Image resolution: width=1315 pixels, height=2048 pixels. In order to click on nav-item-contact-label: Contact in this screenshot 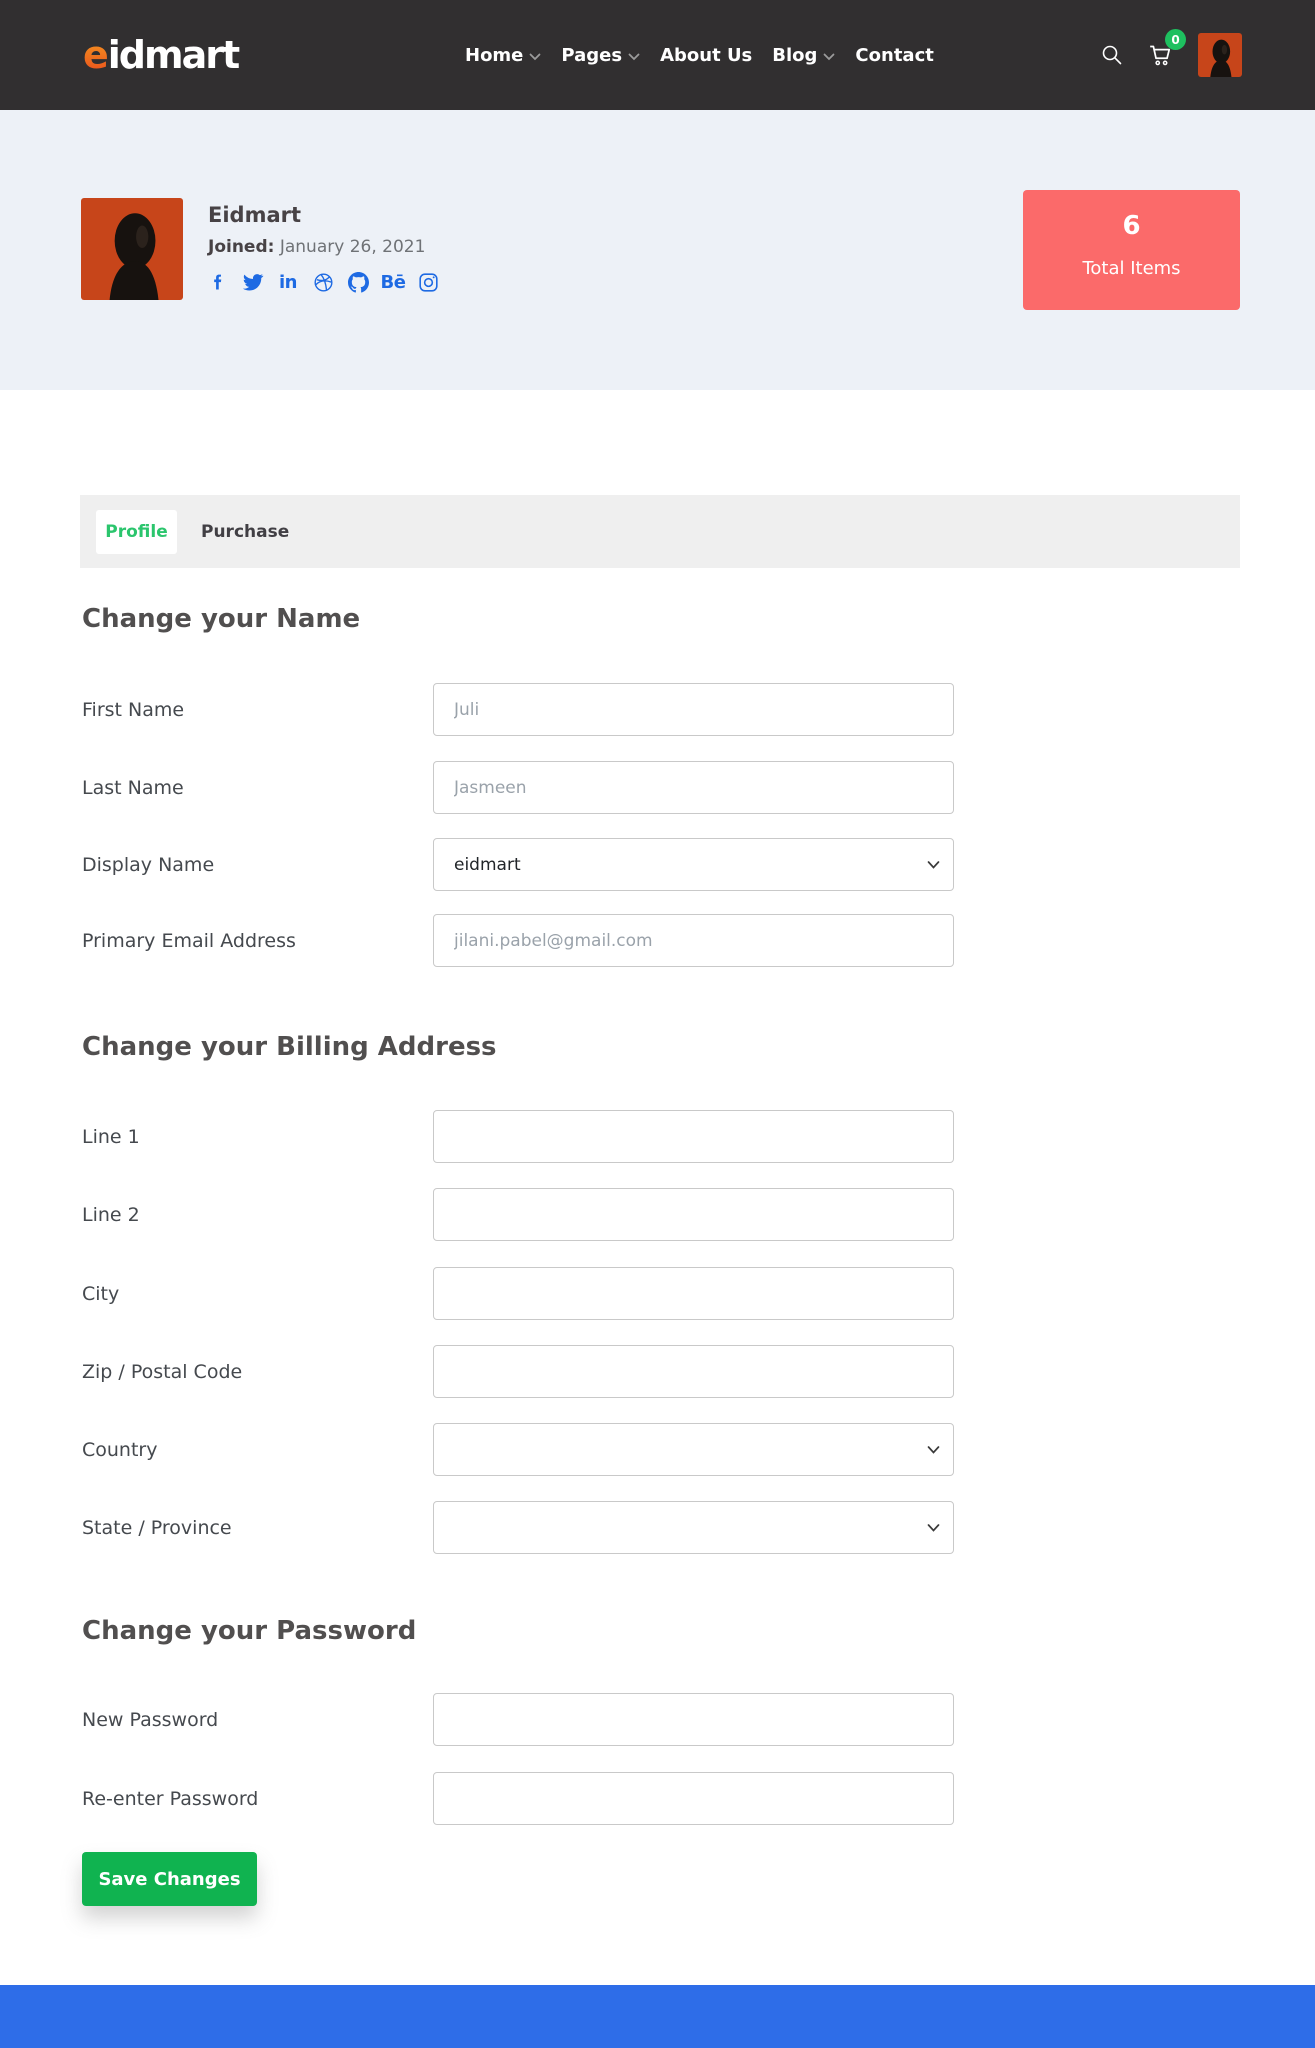, I will do `click(894, 55)`.